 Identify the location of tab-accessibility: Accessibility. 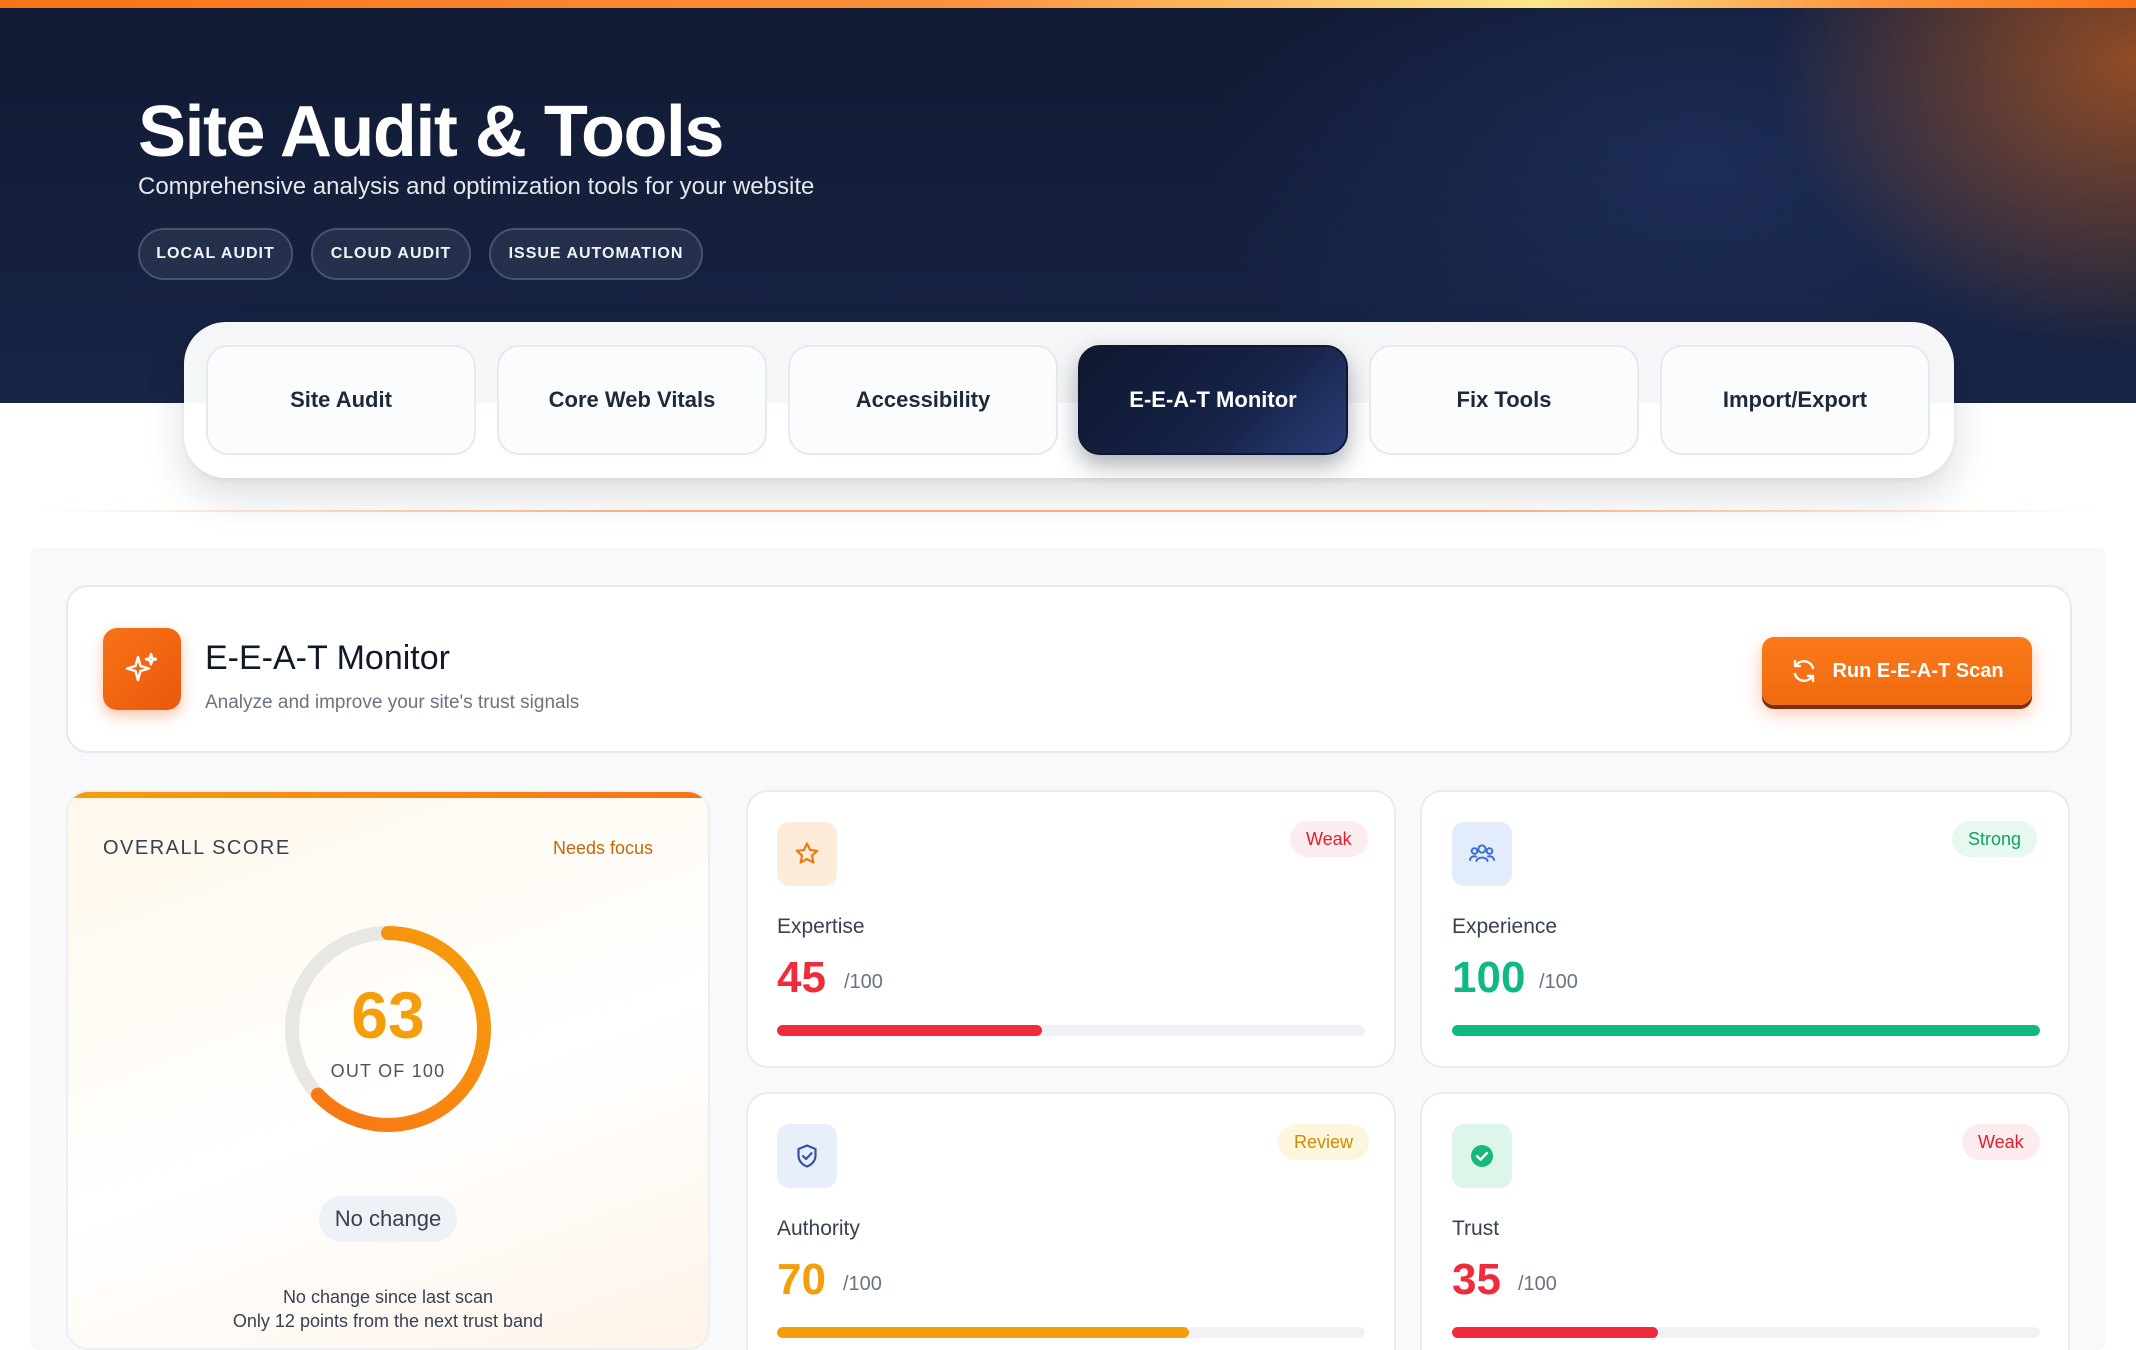
(923, 400).